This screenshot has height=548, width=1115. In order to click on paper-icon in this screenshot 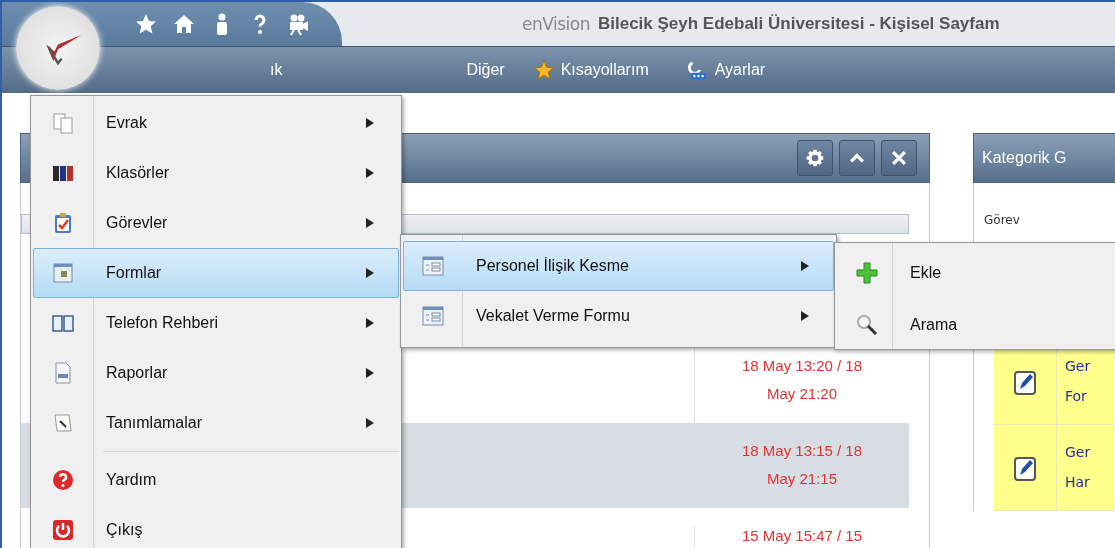, I will do `click(63, 423)`.